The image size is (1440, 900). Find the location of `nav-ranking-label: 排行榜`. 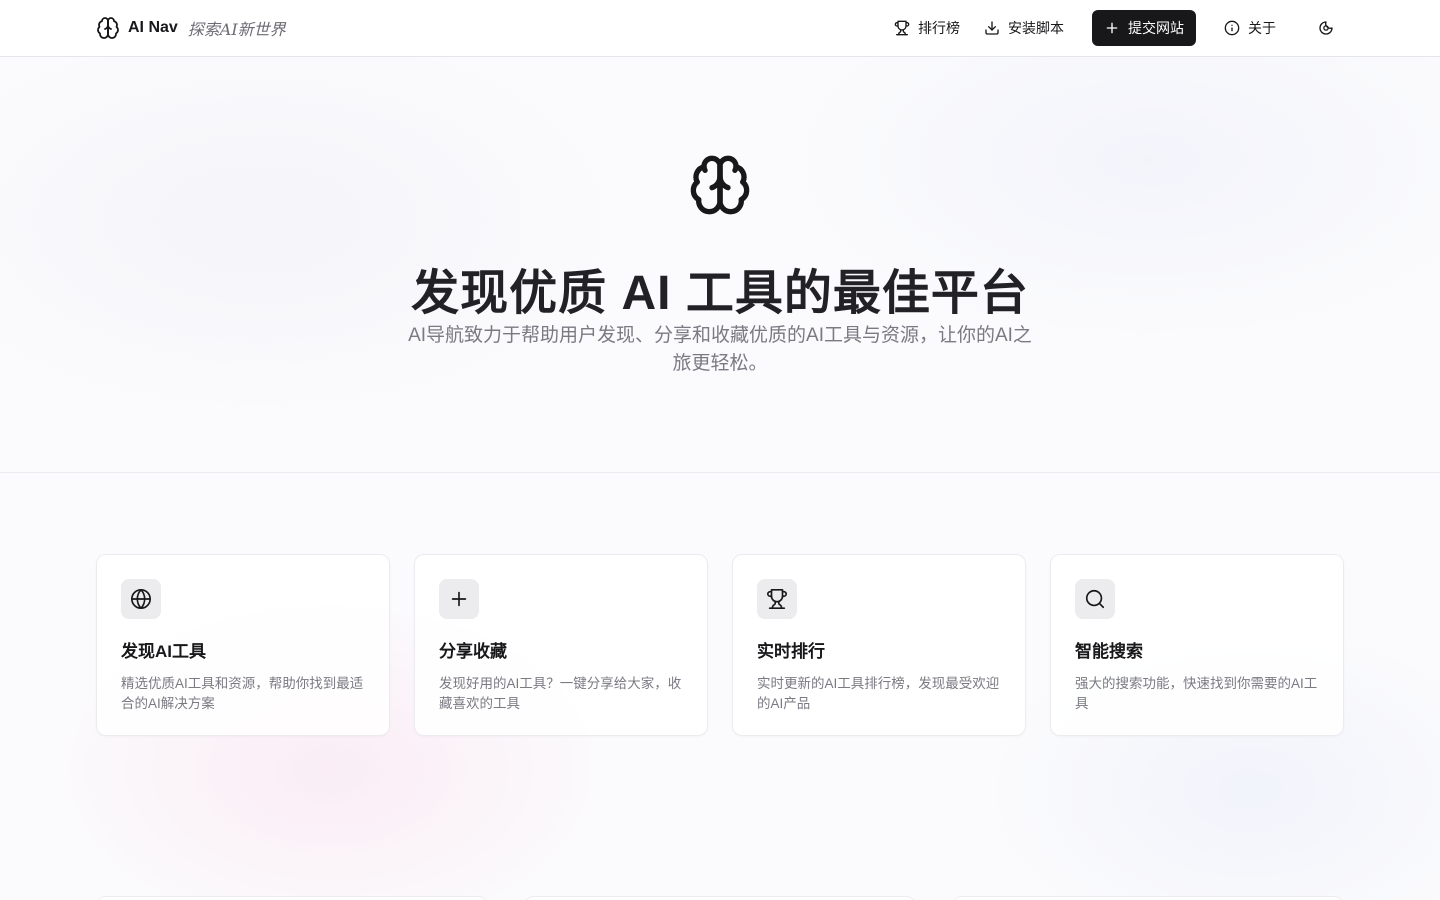

nav-ranking-label: 排行榜 is located at coordinates (939, 28).